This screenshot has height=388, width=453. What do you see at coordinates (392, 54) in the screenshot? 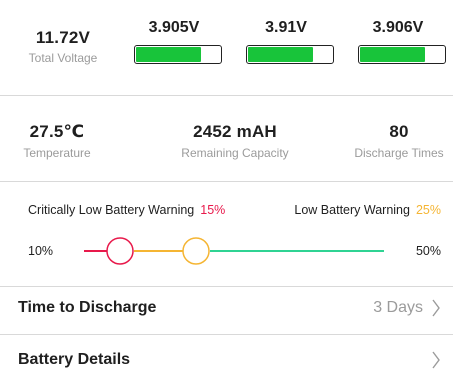
I see `cell-3-battery-fill` at bounding box center [392, 54].